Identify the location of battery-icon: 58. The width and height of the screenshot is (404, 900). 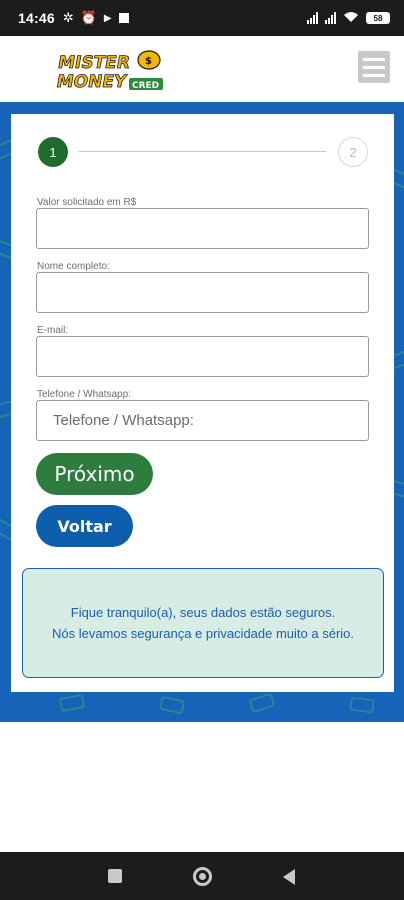
(378, 18).